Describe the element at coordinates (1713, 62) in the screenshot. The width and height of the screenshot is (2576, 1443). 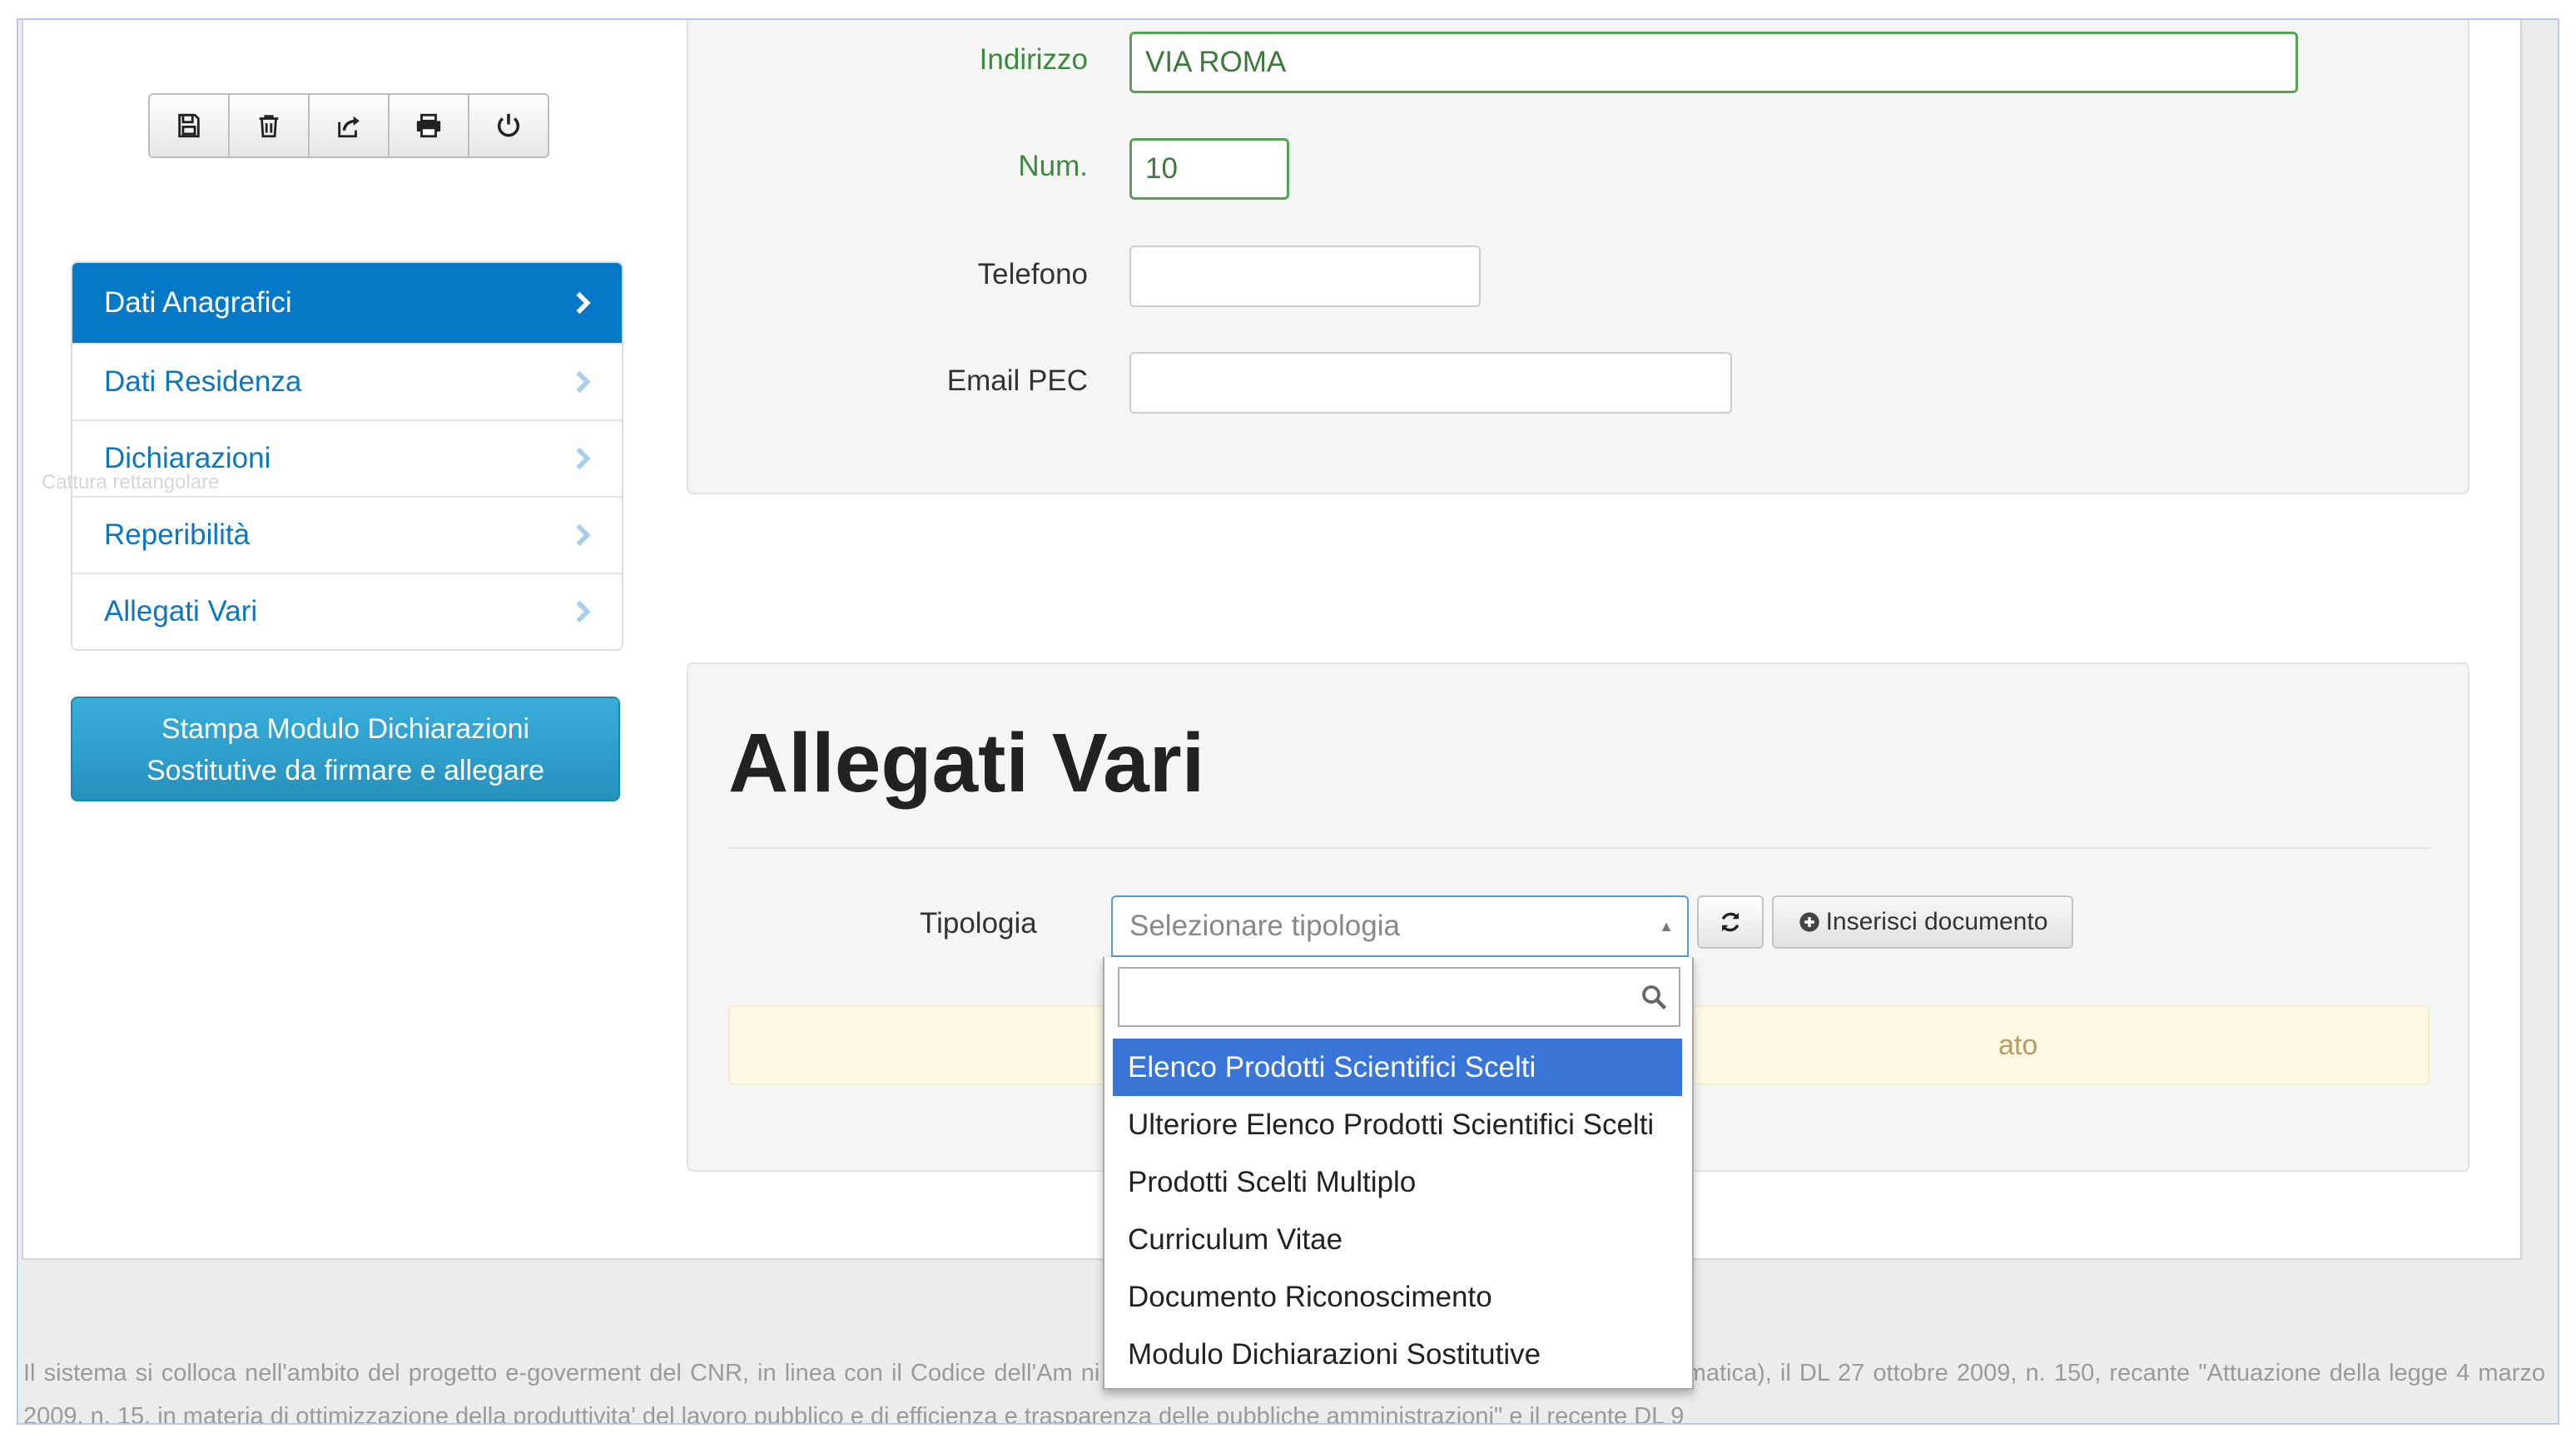
I see `indirizzo-input: VIA ROMA` at that location.